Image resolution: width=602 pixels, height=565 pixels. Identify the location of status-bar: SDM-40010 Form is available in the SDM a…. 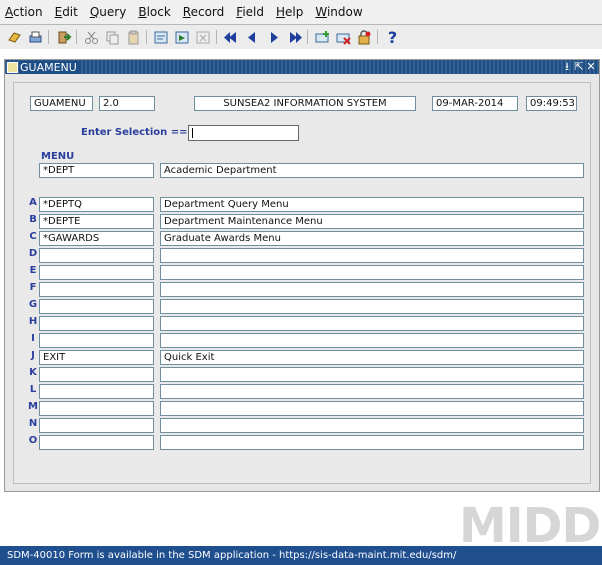
(301, 555).